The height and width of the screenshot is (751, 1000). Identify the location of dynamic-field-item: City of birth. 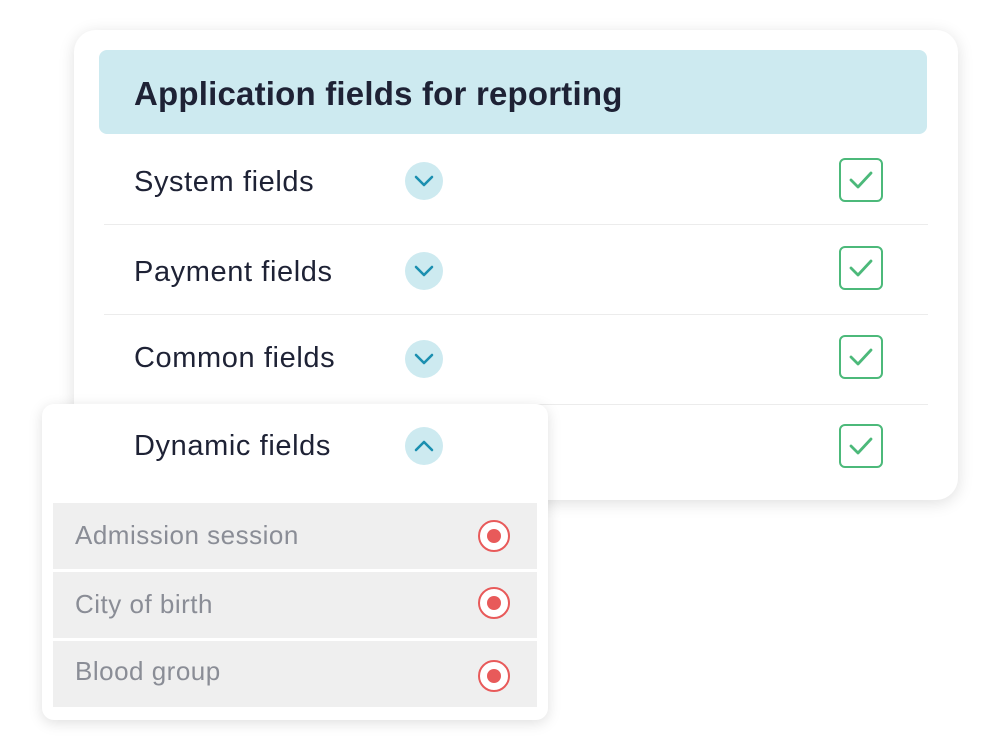
(295, 605).